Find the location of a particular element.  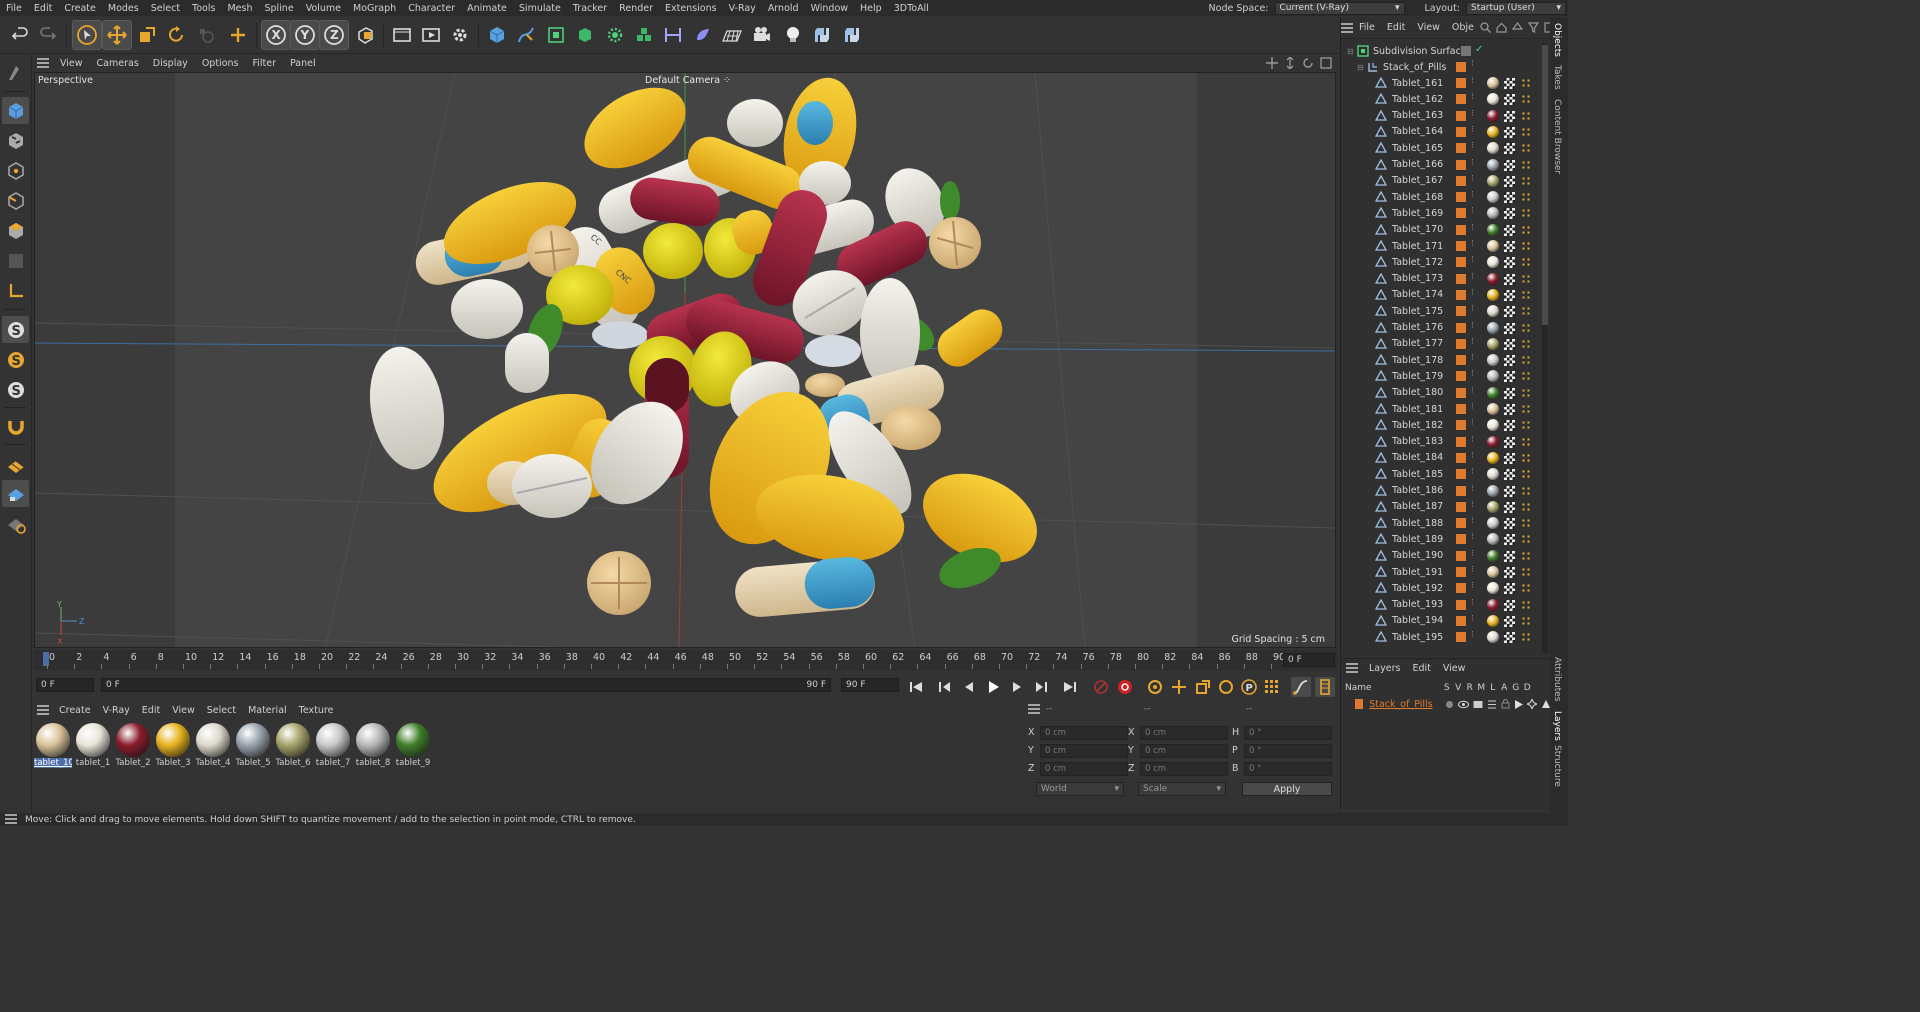

tree-row-tablet-185: Tablet_185 ⁝ is located at coordinates (1441, 474).